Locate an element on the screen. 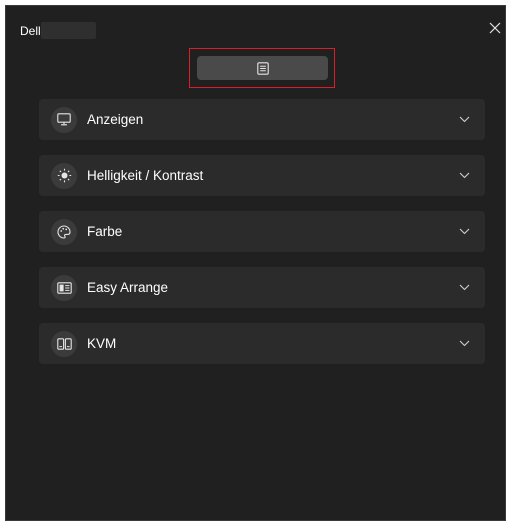 This screenshot has height=525, width=508. menu-button is located at coordinates (262, 68).